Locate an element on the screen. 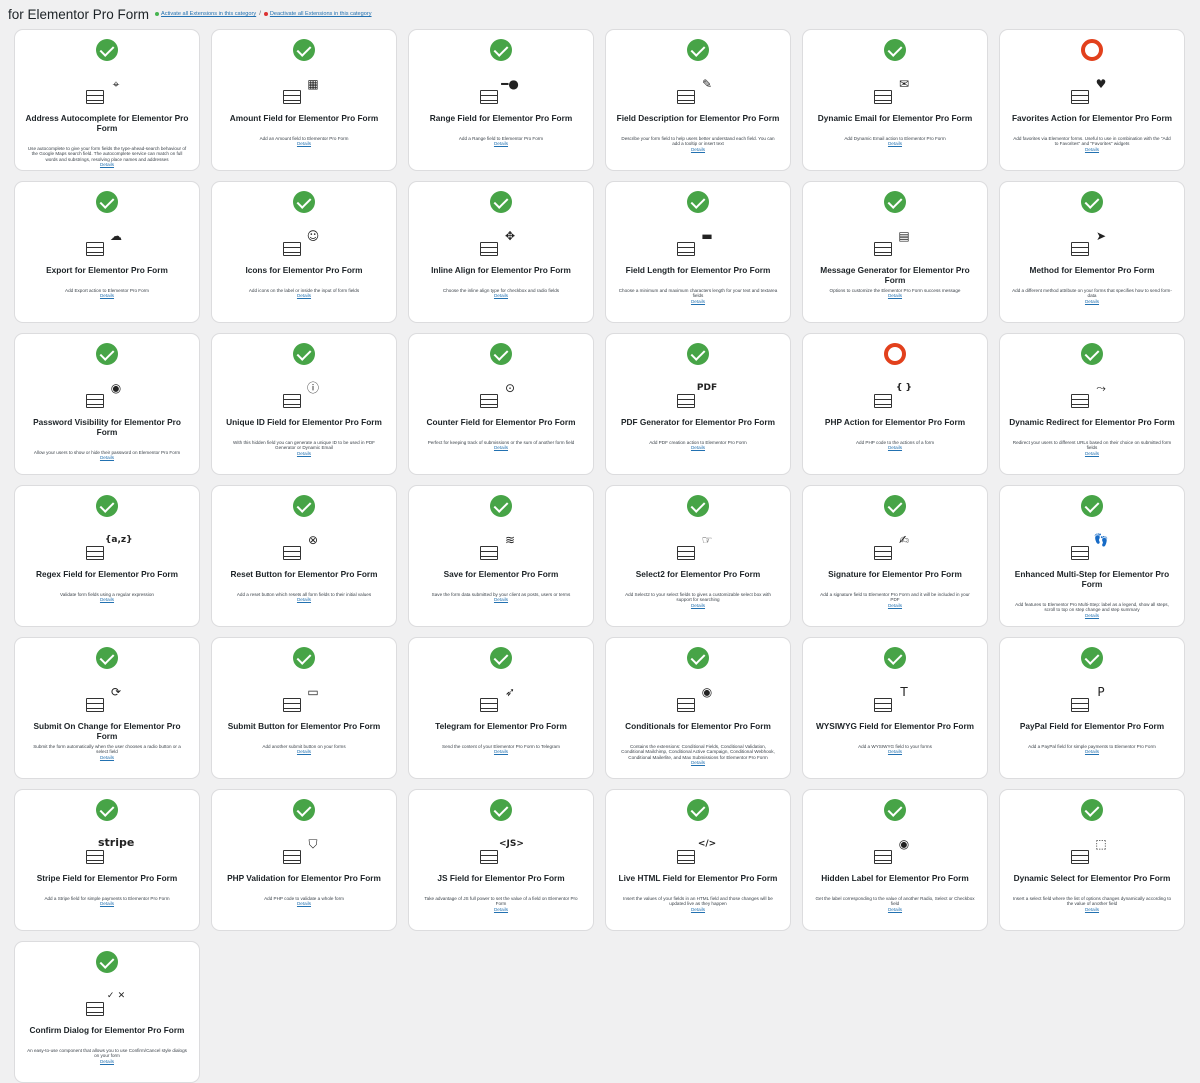  extension-glyph: ◉ is located at coordinates (116, 388).